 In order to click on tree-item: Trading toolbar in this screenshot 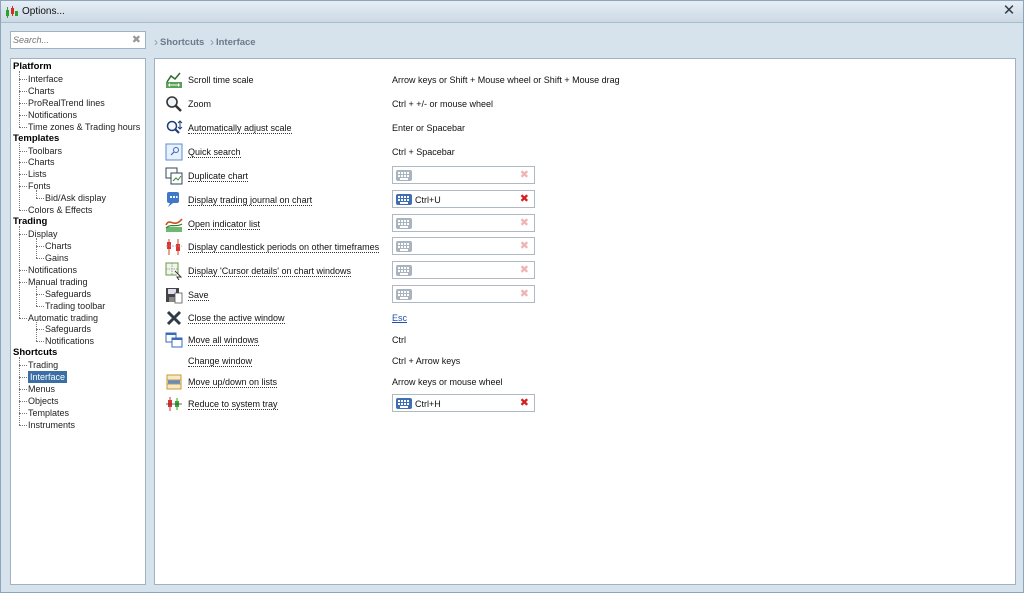, I will do `click(75, 306)`.